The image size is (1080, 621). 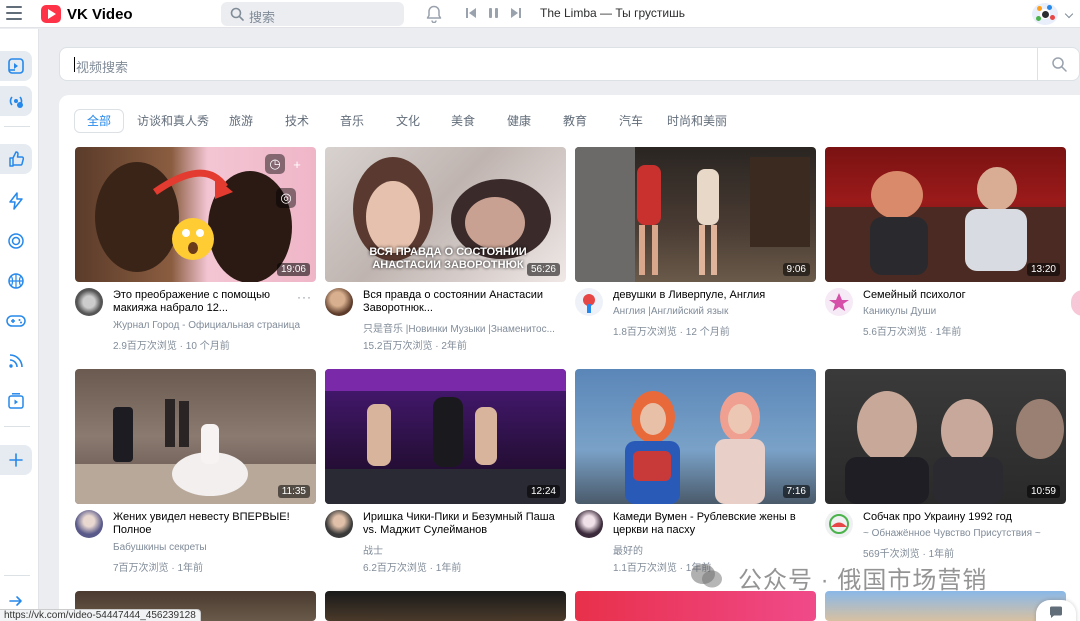 I want to click on video-channel: Каникулы Души, so click(x=963, y=311).